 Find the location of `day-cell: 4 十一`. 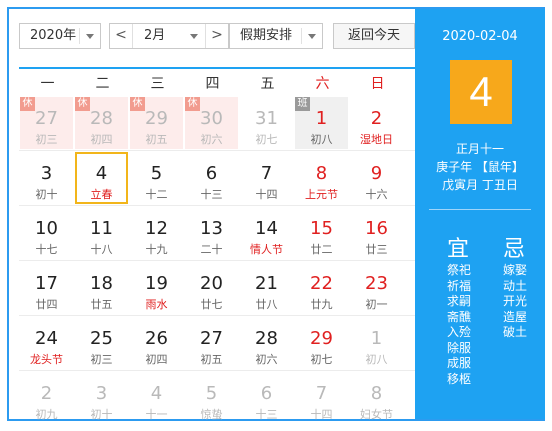

day-cell: 4 十一 is located at coordinates (156, 398).